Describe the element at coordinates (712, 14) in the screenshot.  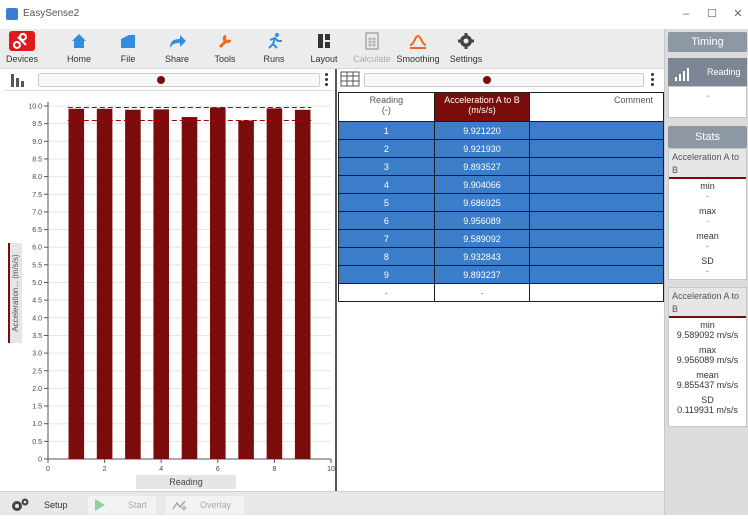
I see `maximize-button: ☐` at that location.